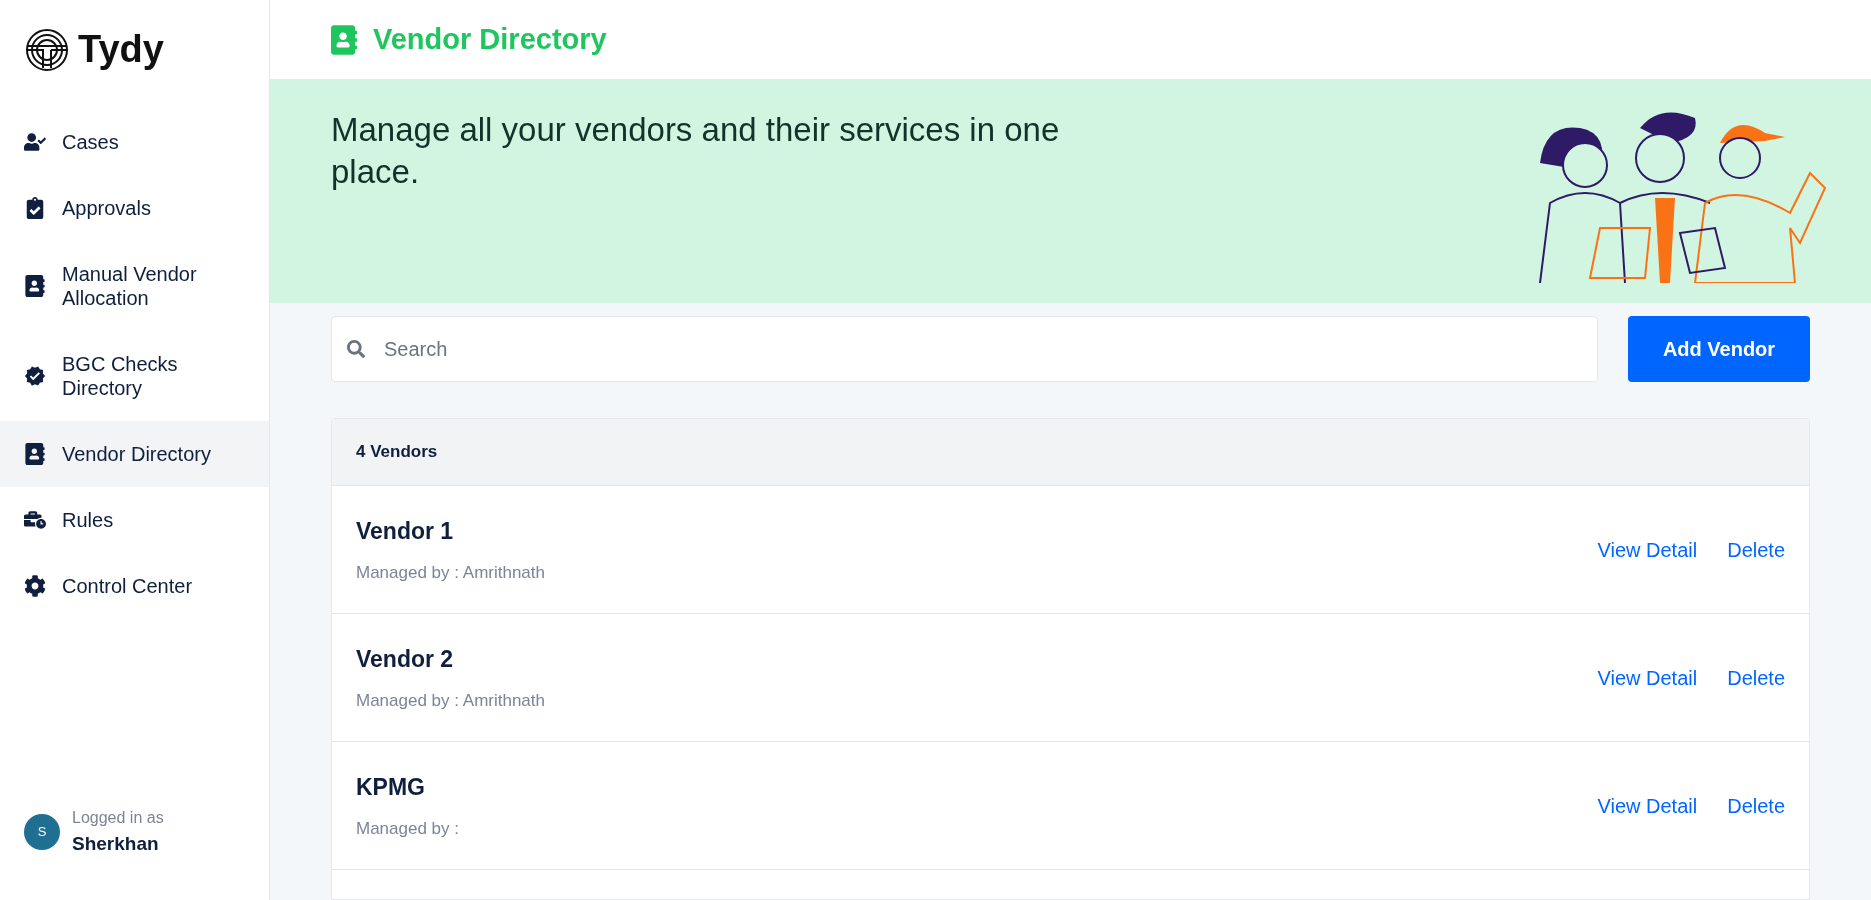  Describe the element at coordinates (490, 39) in the screenshot. I see `page-title: Vendor Directory` at that location.